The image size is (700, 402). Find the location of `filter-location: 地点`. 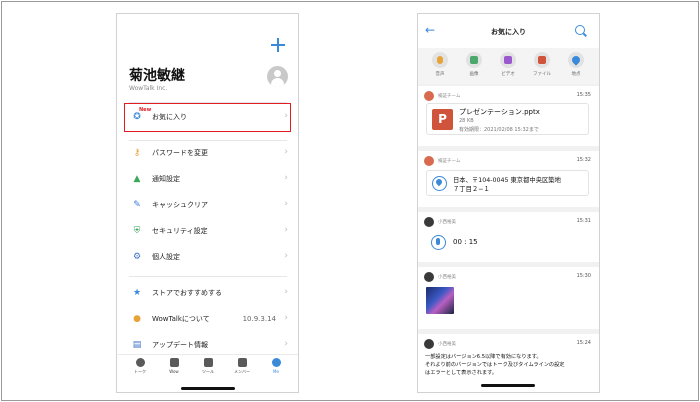

filter-location: 地点 is located at coordinates (576, 64).